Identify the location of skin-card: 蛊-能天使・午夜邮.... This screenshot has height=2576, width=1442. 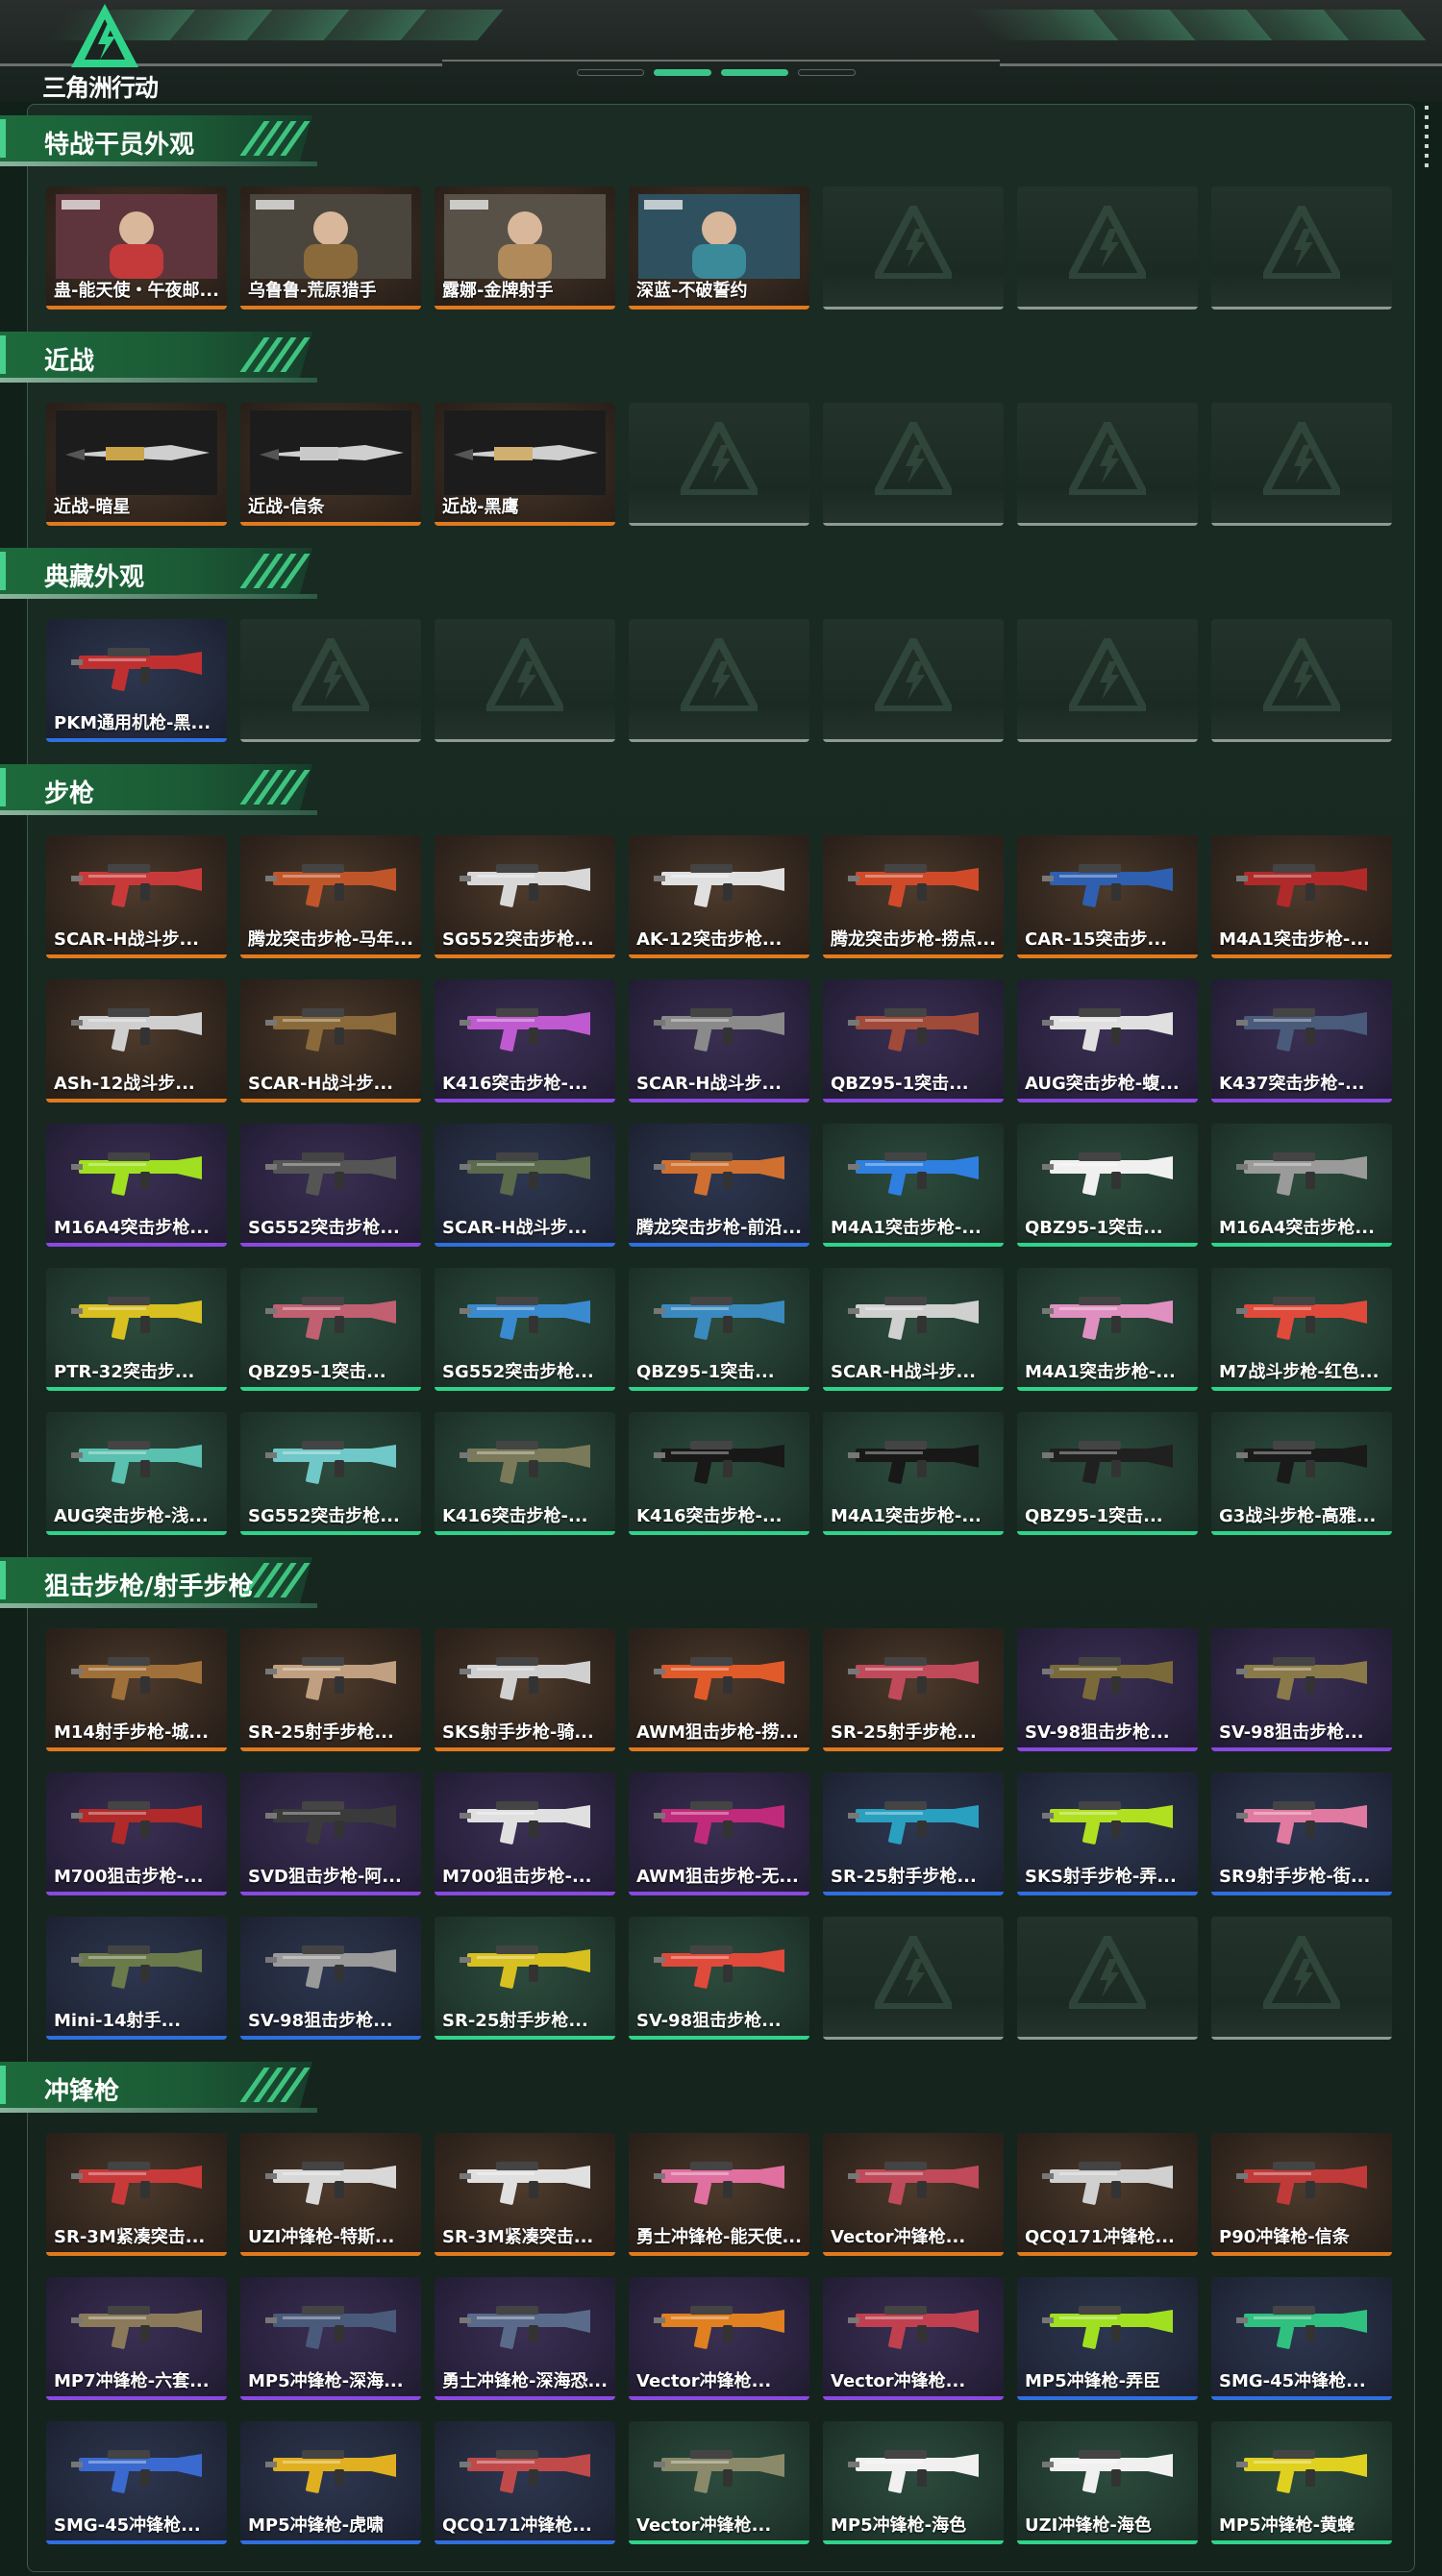
(136, 248).